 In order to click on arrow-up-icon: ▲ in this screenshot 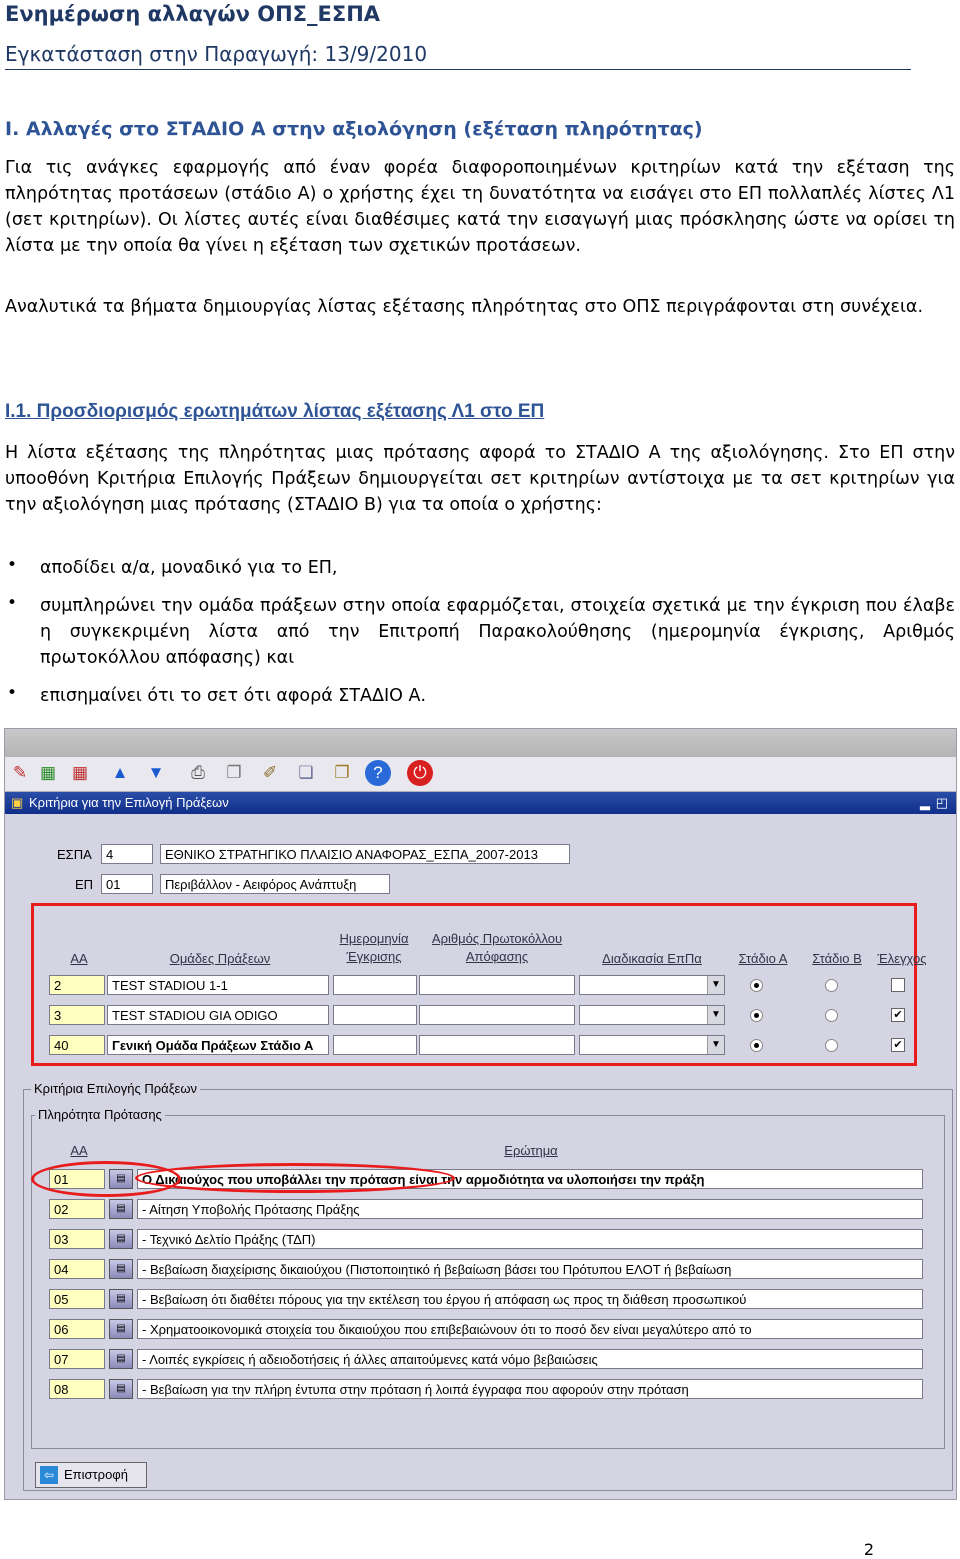, I will do `click(120, 773)`.